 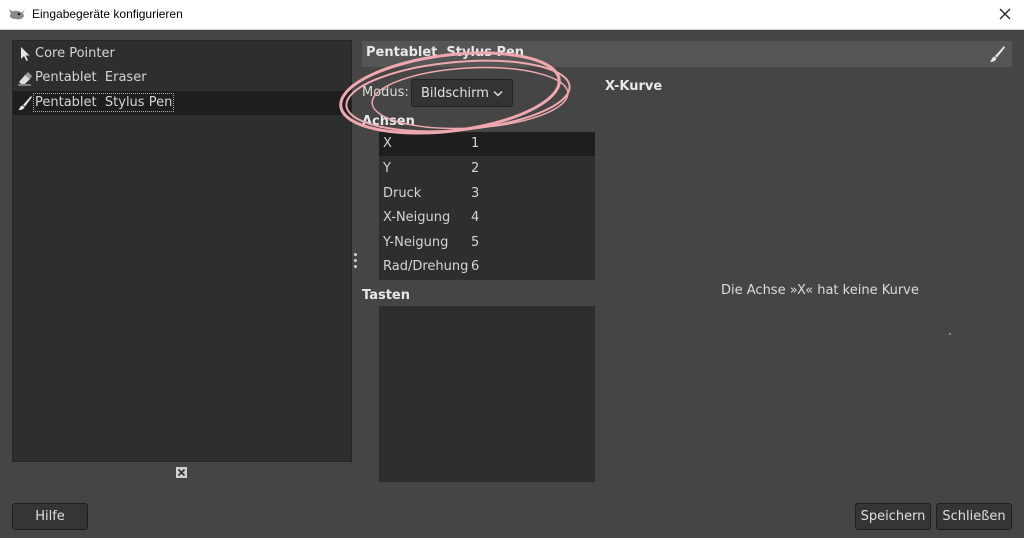 I want to click on axes-title: Achsen, so click(x=388, y=121).